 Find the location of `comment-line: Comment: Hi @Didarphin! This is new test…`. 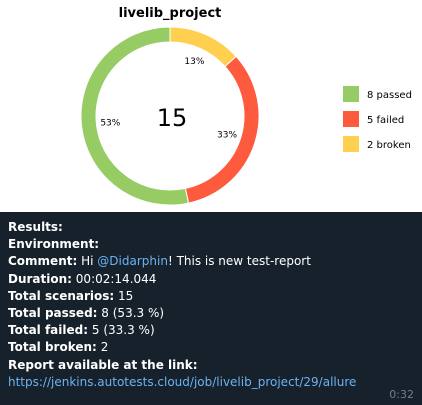

comment-line: Comment: Hi @Didarphin! This is new test… is located at coordinates (182, 261).